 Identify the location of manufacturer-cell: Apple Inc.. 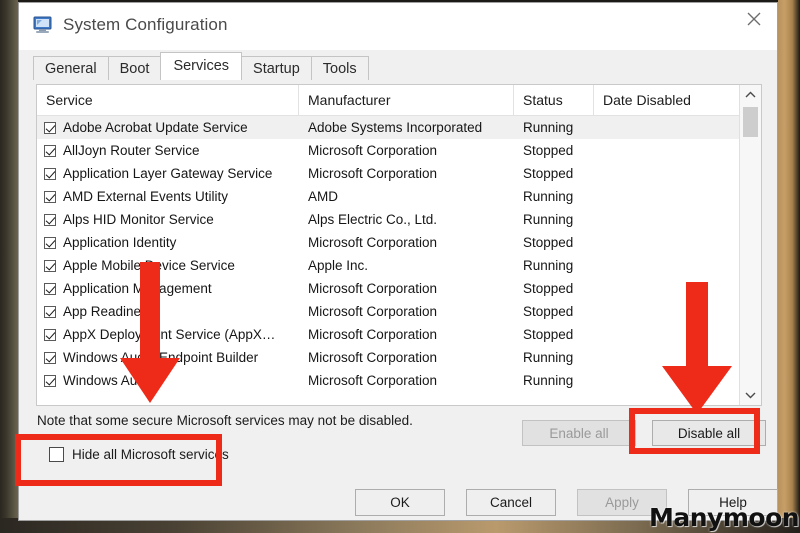
(338, 265).